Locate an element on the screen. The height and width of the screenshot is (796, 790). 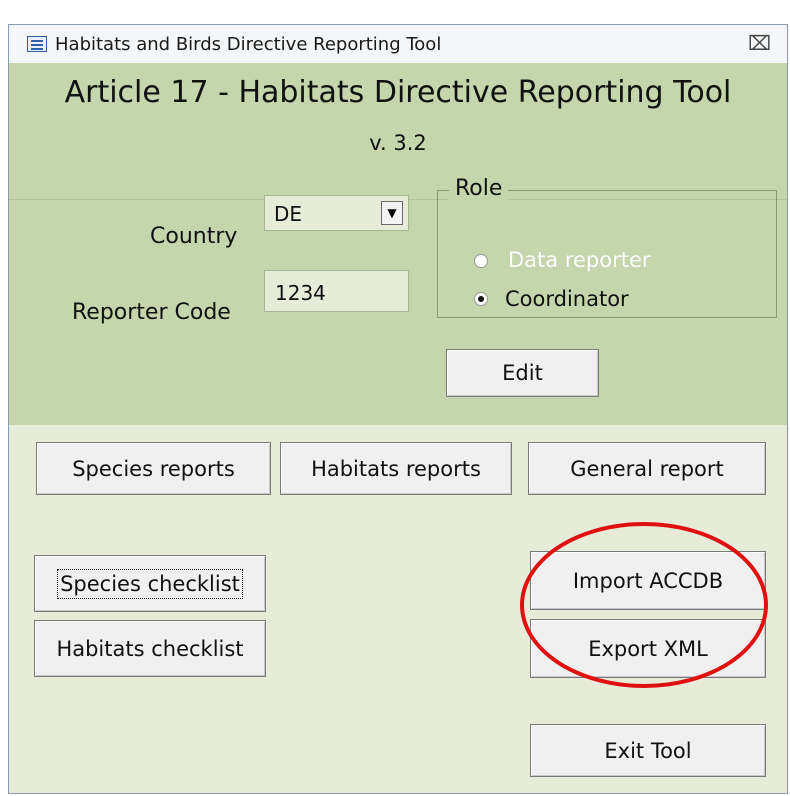
species-reports-label: Species reports is located at coordinates (153, 468).